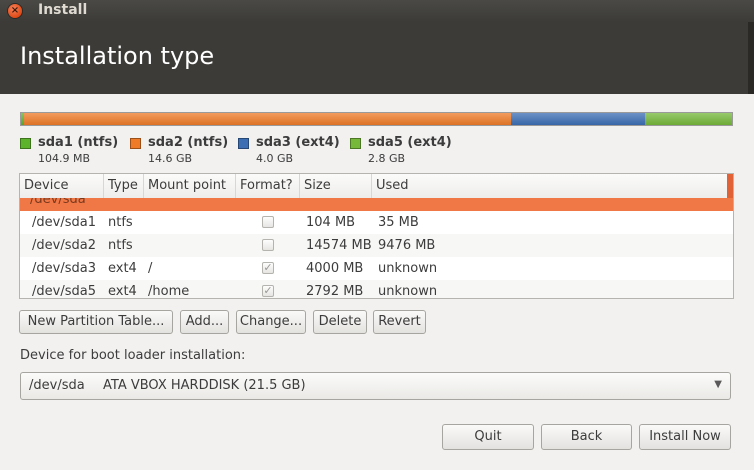 The width and height of the screenshot is (754, 470). Describe the element at coordinates (170, 158) in the screenshot. I see `legend-size: 14.6 GB` at that location.